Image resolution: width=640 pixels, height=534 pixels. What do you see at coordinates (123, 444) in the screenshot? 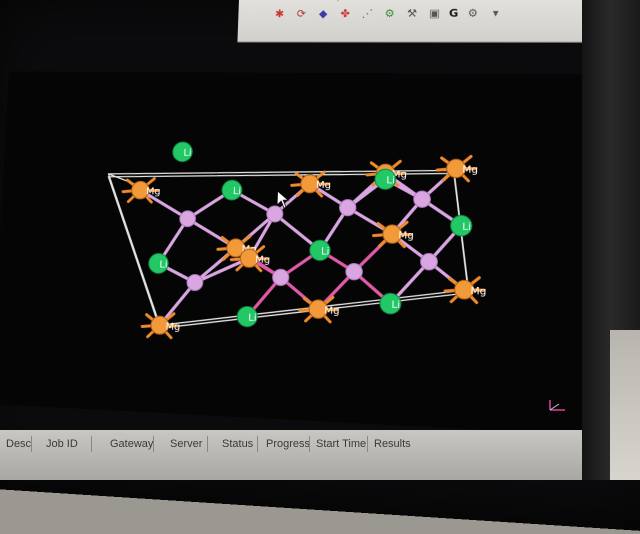
I see `col-gateway: Gateway` at bounding box center [123, 444].